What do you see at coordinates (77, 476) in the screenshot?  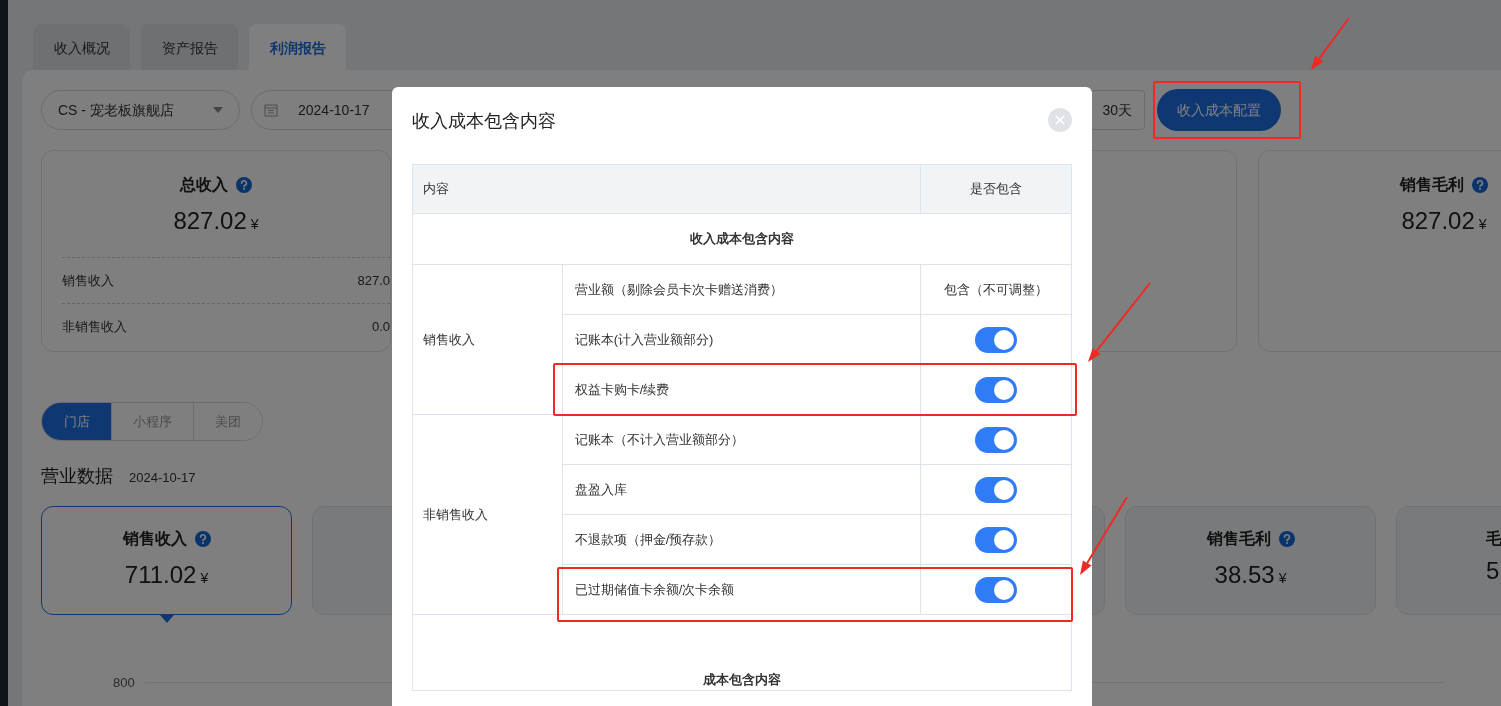 I see `section-title: 营业数据` at bounding box center [77, 476].